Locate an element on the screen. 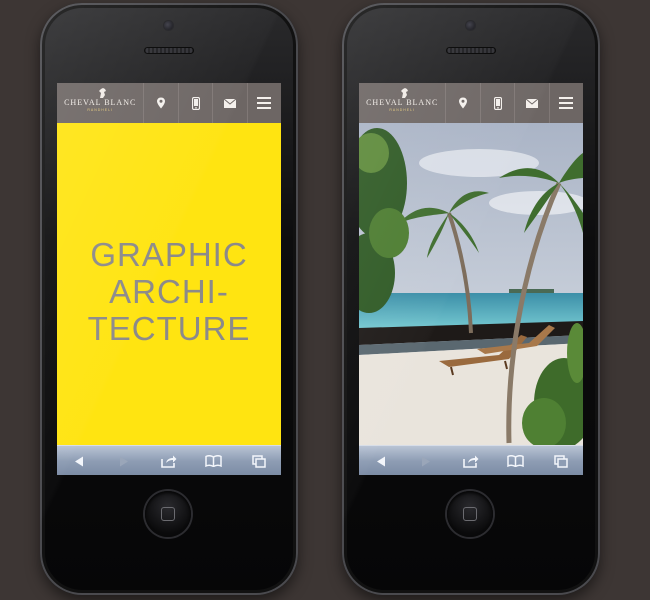 This screenshot has height=600, width=650. hero-headline: GRAPHIC ARCHI- TECTURE is located at coordinates (169, 291).